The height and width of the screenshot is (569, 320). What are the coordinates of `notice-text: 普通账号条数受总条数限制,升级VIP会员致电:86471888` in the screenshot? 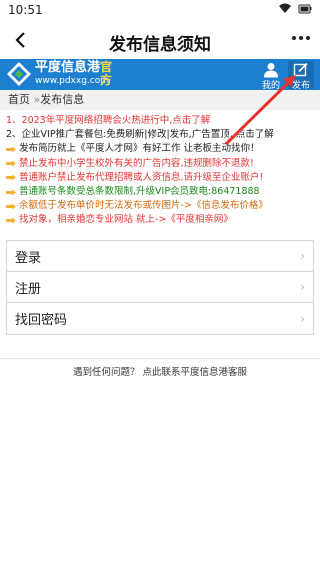 It's located at (139, 192).